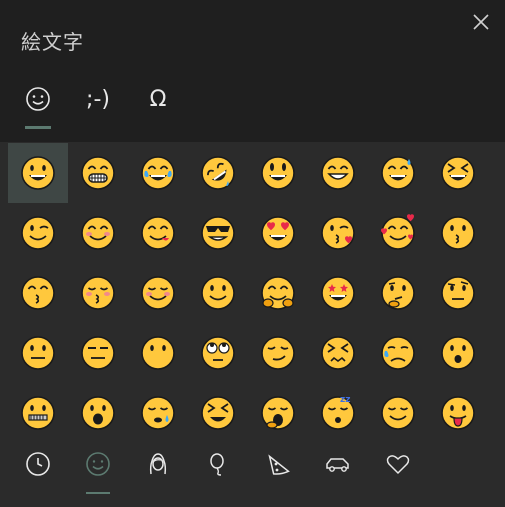  Describe the element at coordinates (38, 353) in the screenshot. I see `emoji-neutral-face` at that location.